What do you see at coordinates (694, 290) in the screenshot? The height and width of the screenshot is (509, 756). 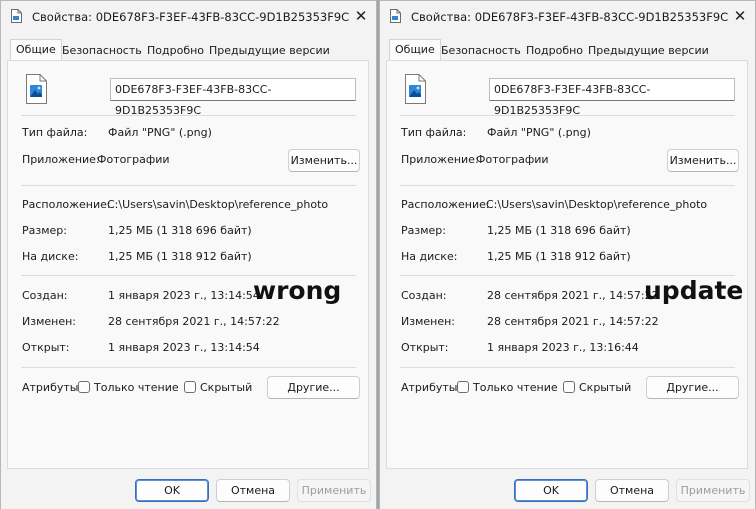 I see `annotation-label: update` at bounding box center [694, 290].